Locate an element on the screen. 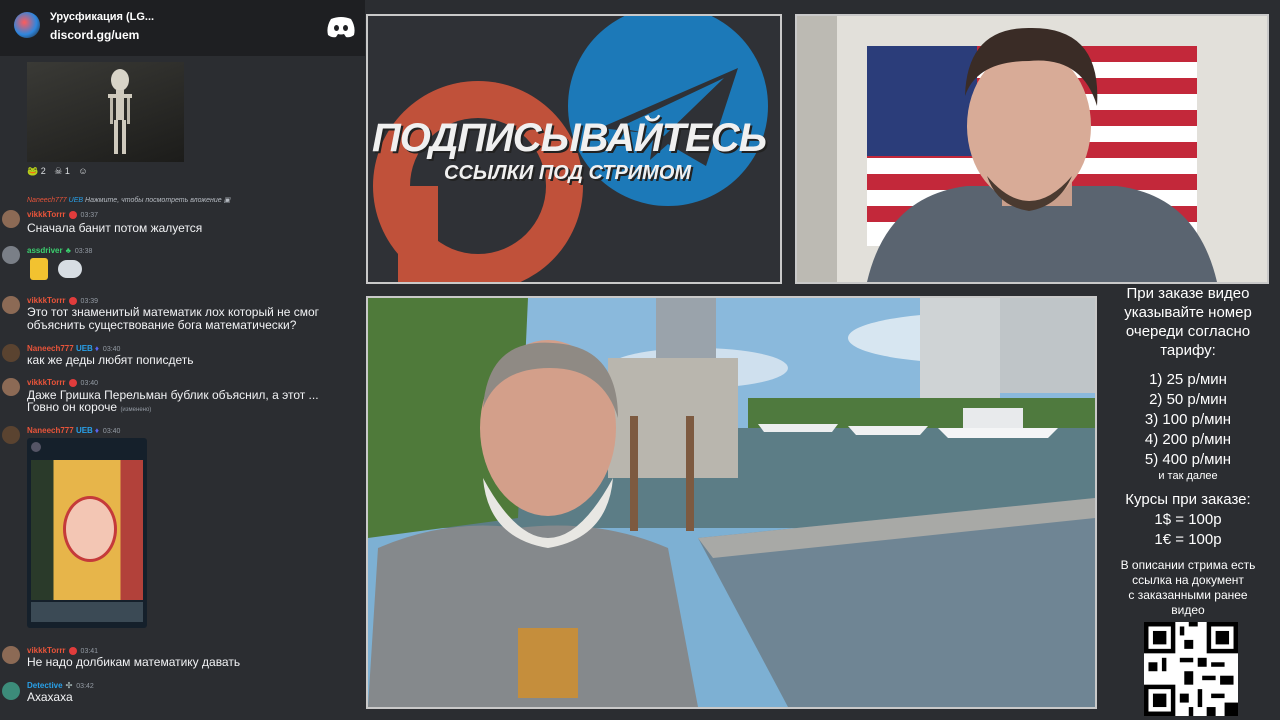 The width and height of the screenshot is (1280, 720). skull-emoji-reaction: ☠ 1 is located at coordinates (62, 171).